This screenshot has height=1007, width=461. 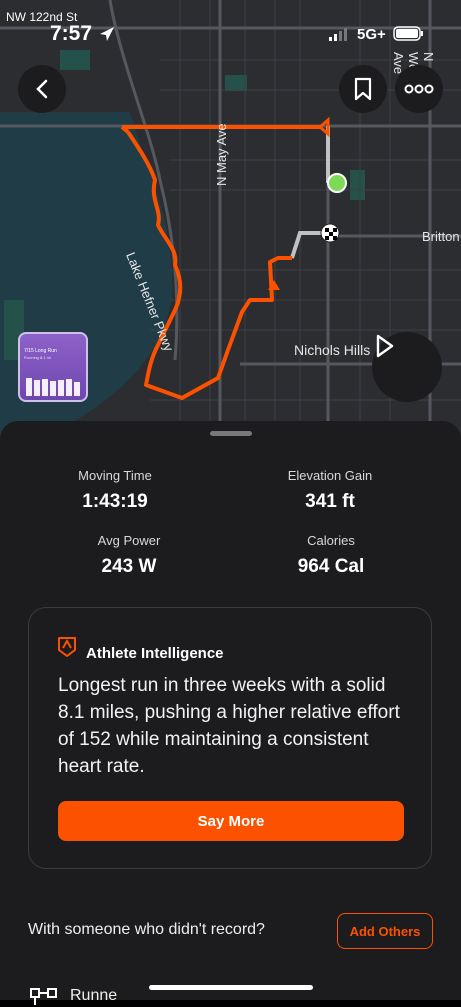 I want to click on network-type: 5G+, so click(x=371, y=34).